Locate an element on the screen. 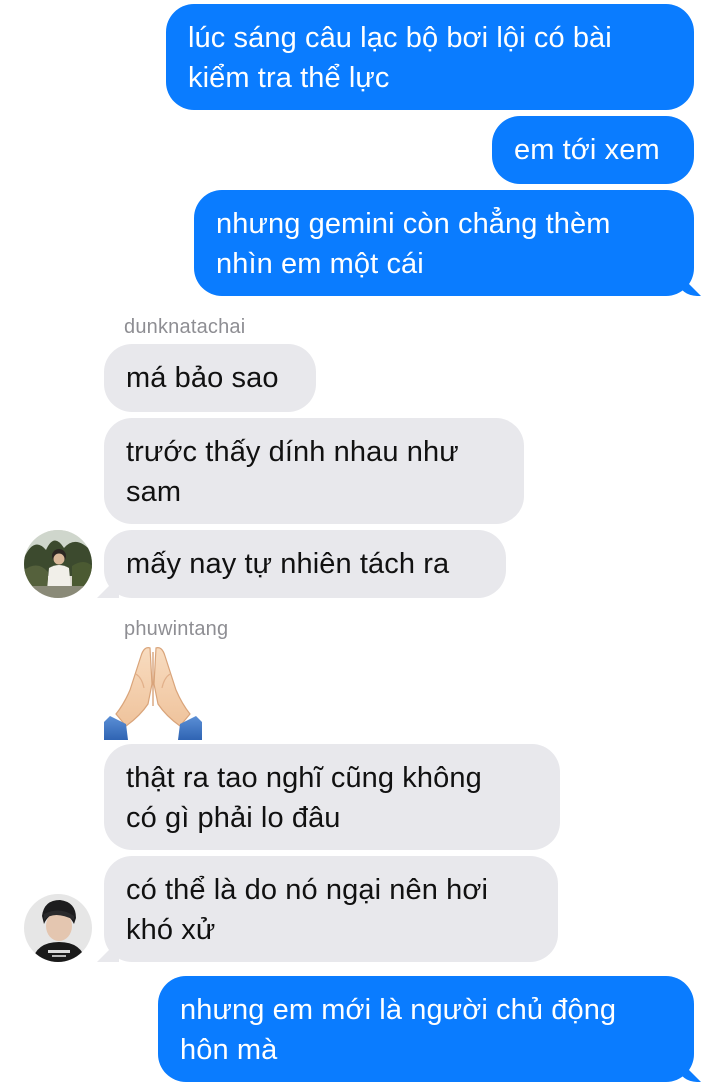 This screenshot has width=720, height=1088. folded-hands-icon is located at coordinates (153, 692).